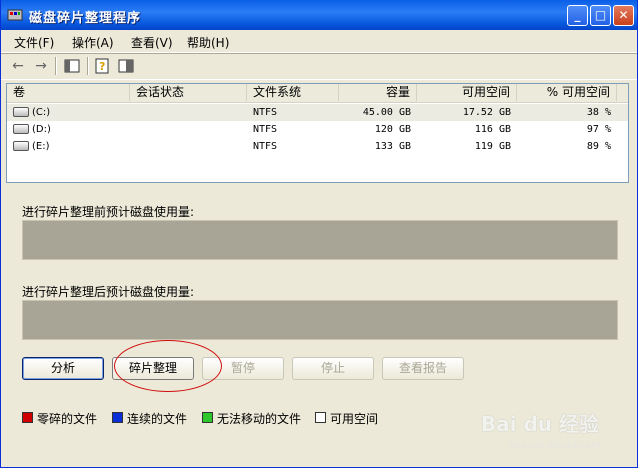 This screenshot has width=638, height=468. Describe the element at coordinates (320, 240) in the screenshot. I see `before-usage-display` at that location.